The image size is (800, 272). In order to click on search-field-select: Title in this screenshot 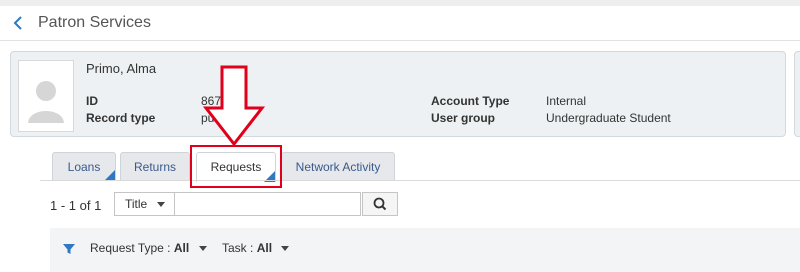, I will do `click(144, 204)`.